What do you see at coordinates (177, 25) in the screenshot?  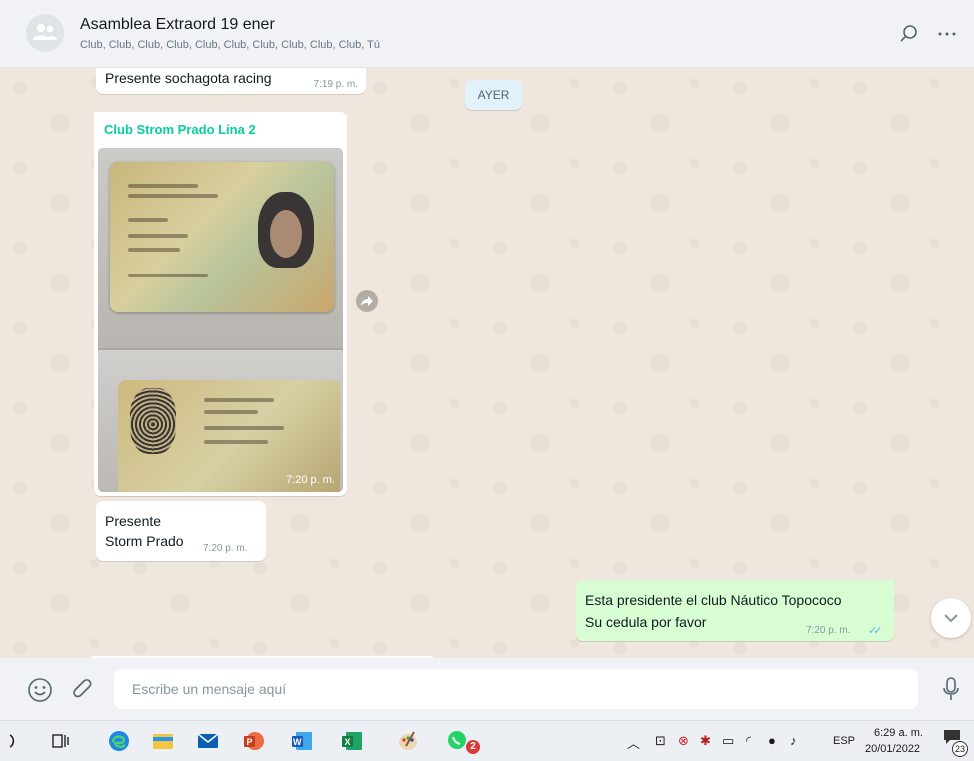 I see `chat-title: Asamblea Extraord 19 ener` at bounding box center [177, 25].